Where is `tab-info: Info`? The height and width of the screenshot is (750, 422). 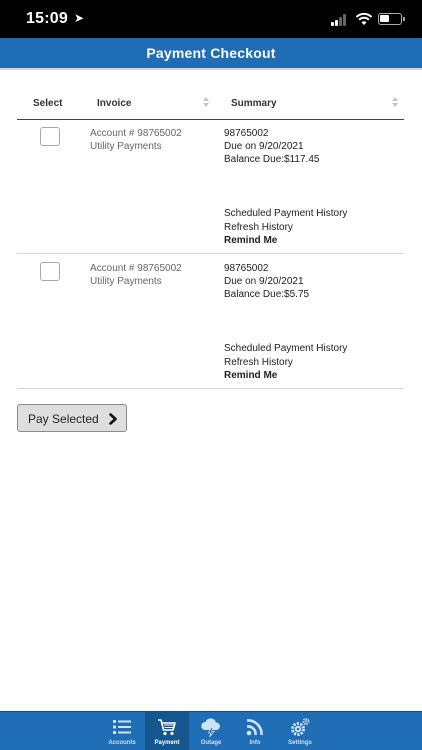 tab-info: Info is located at coordinates (255, 731).